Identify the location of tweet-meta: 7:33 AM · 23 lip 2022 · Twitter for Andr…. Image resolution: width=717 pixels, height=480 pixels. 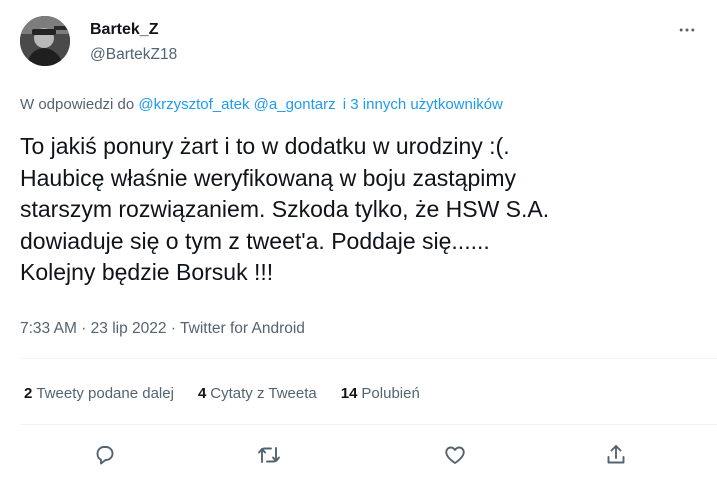
(162, 329).